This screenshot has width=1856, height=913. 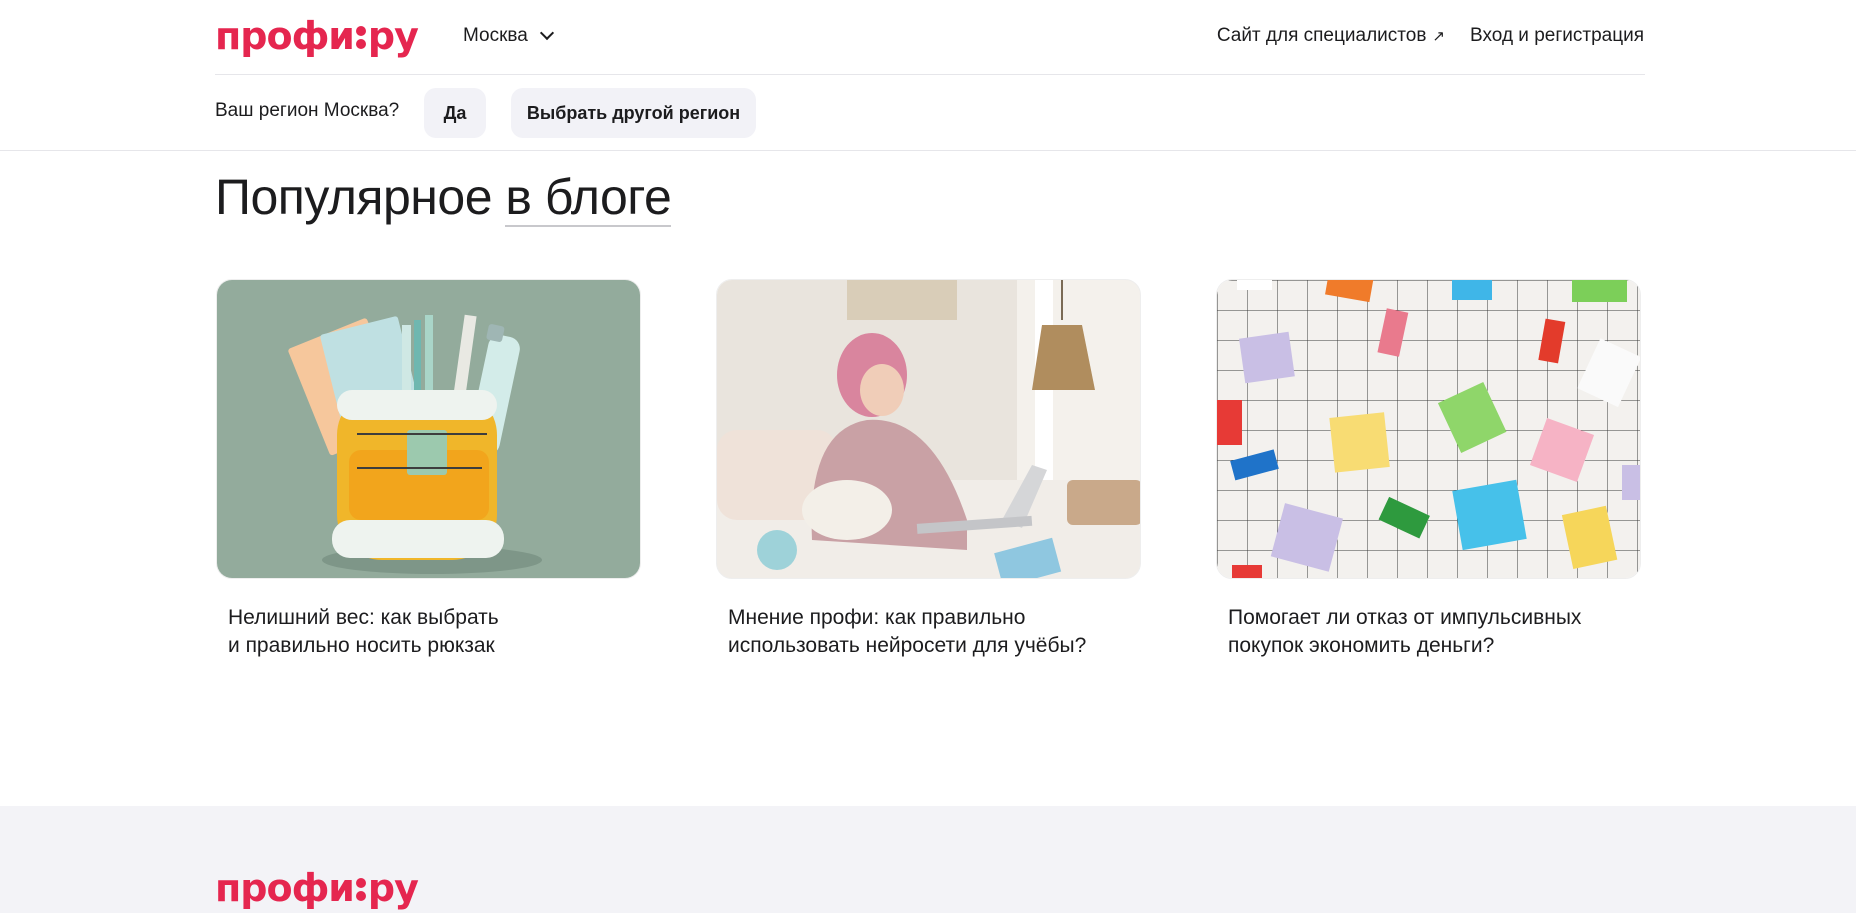 What do you see at coordinates (1428, 429) in the screenshot?
I see `shopping-bags-image` at bounding box center [1428, 429].